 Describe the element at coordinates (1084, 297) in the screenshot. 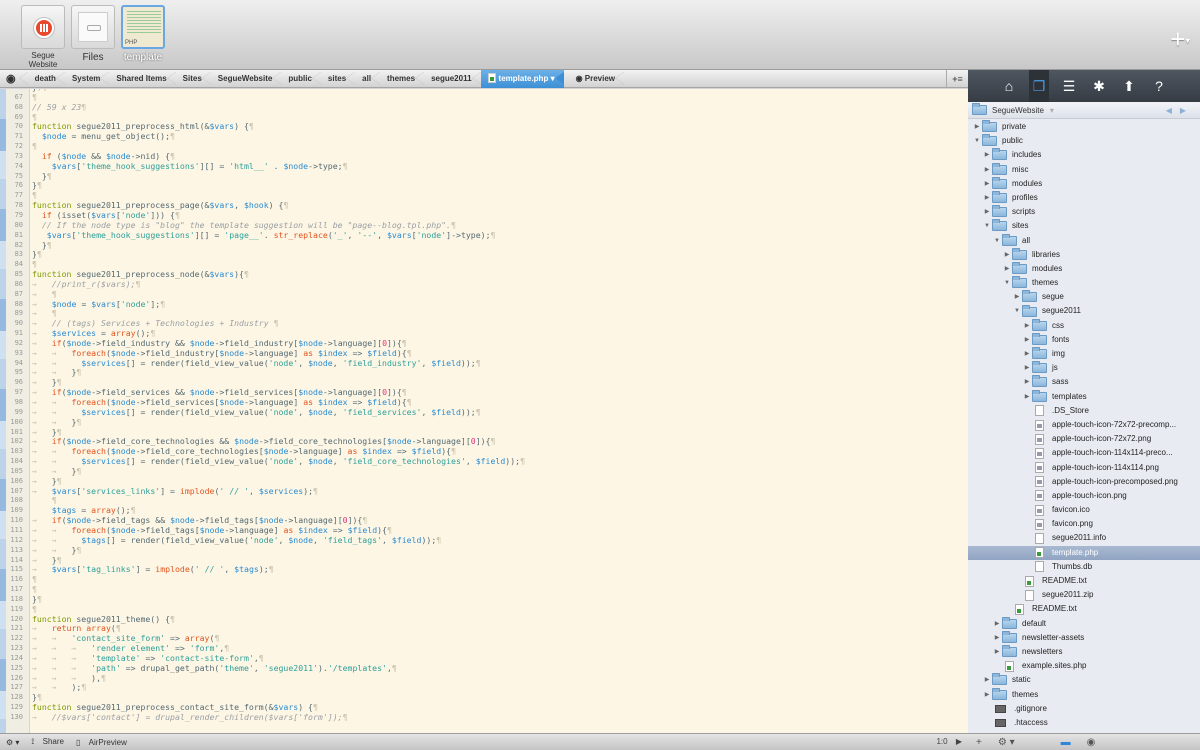

I see `tree-folder: ▶ segue` at that location.